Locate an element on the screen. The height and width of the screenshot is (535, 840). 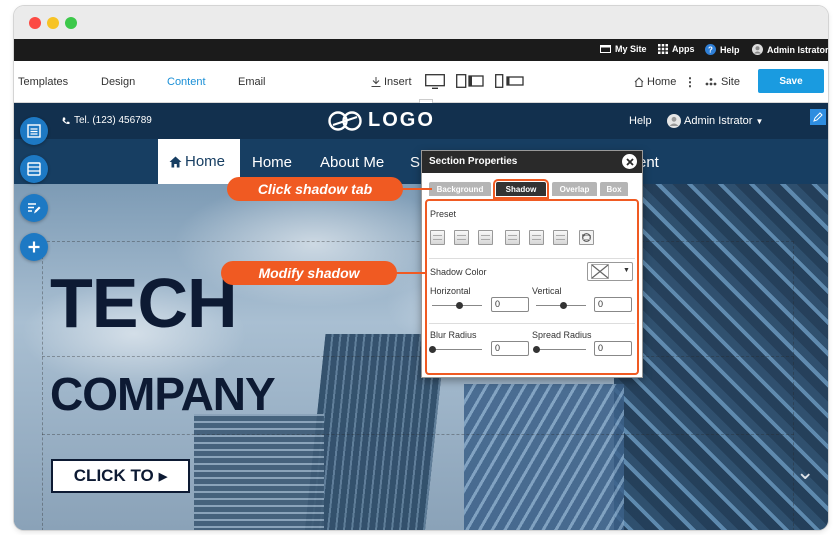
desktop-view-icon is located at coordinates (435, 81).